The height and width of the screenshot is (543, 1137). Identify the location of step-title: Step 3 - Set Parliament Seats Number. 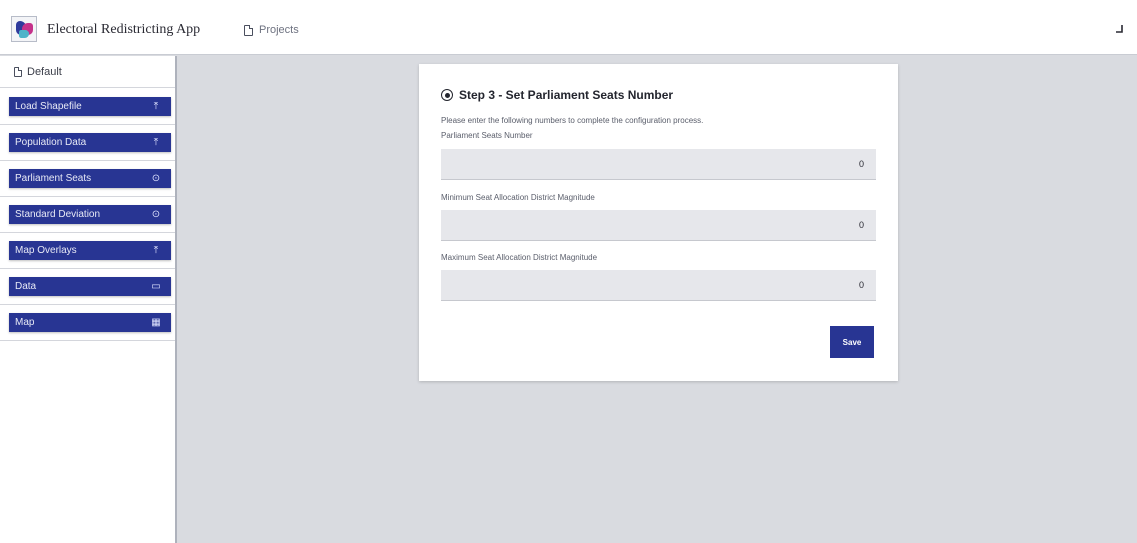
(557, 95).